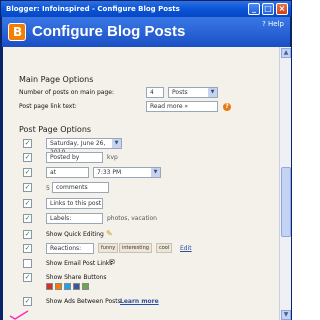  I want to click on learn-more-link: Learn more, so click(139, 301).